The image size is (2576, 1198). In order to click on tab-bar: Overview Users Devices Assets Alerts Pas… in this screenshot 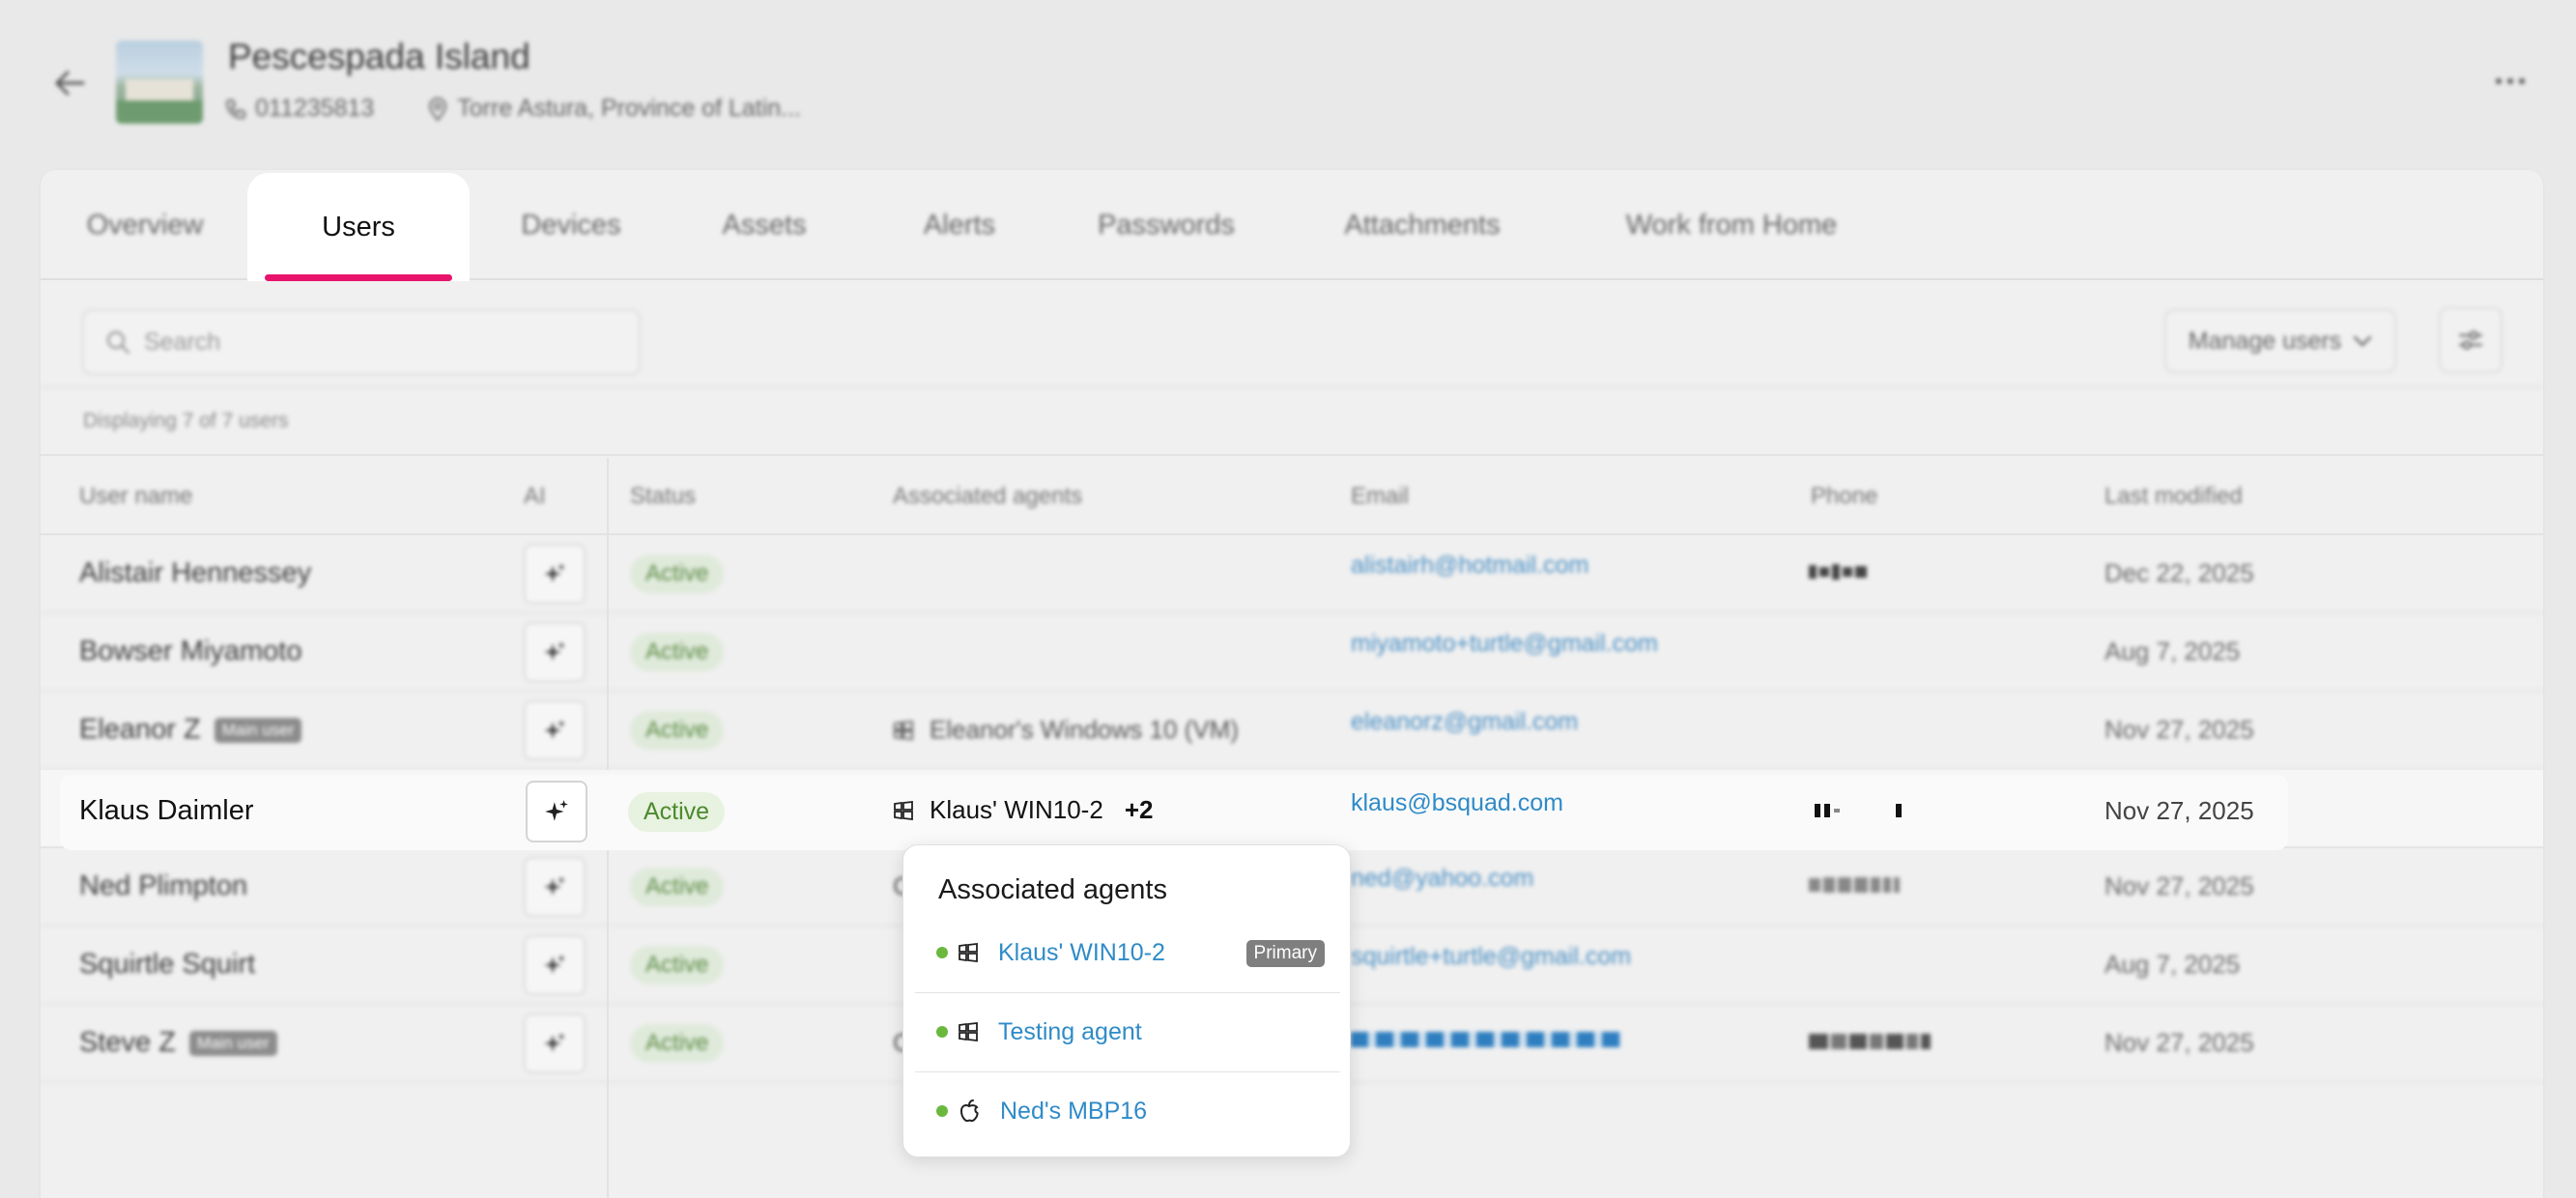, I will do `click(1292, 226)`.